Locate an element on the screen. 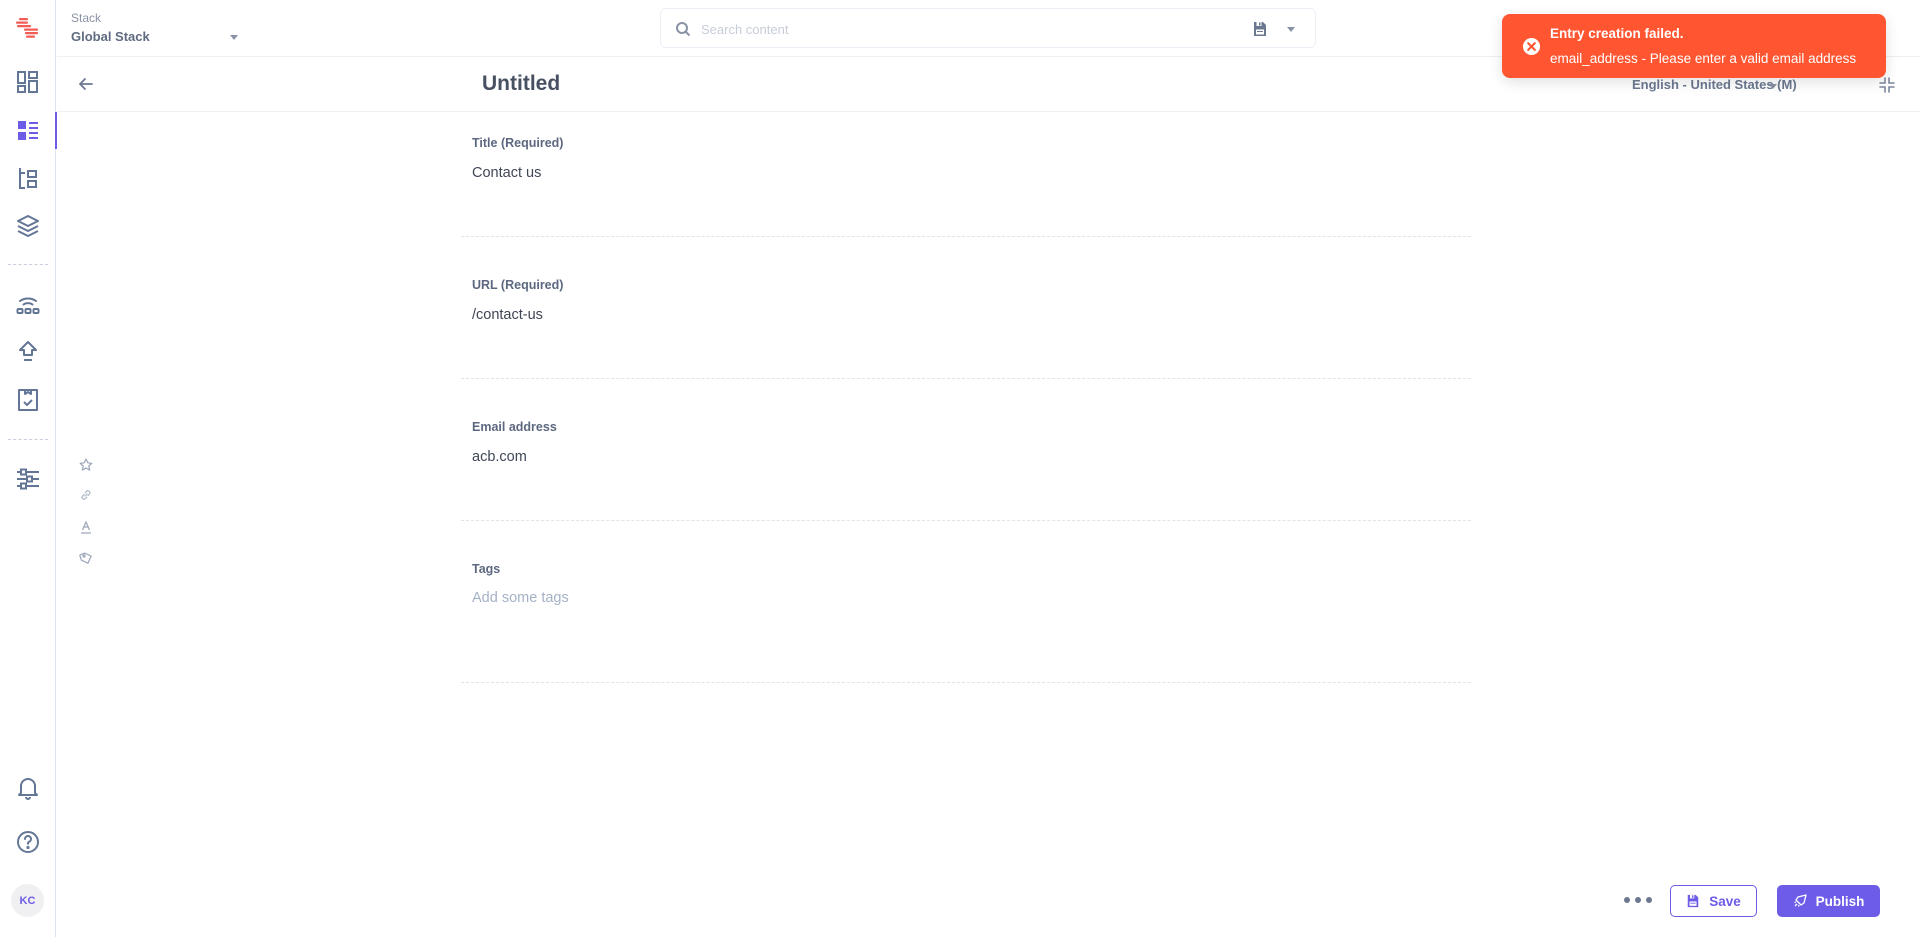  help-icon is located at coordinates (28, 842).